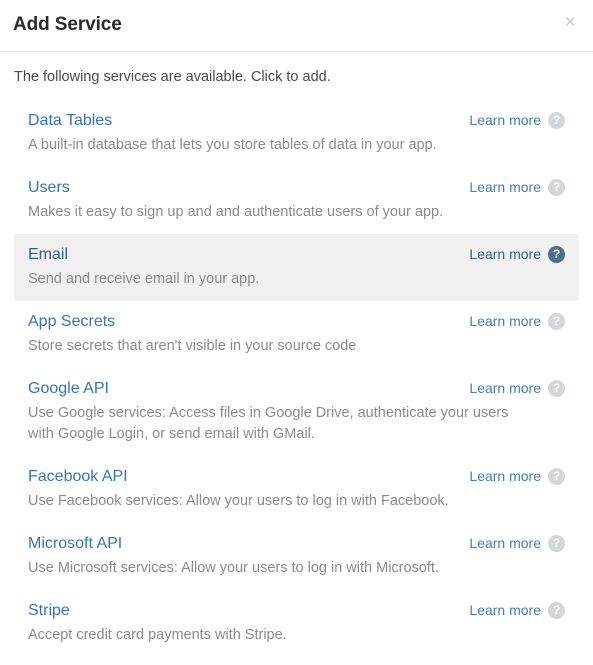 This screenshot has height=665, width=593. I want to click on service-row-header: App Secrets Learn more?, so click(296, 321).